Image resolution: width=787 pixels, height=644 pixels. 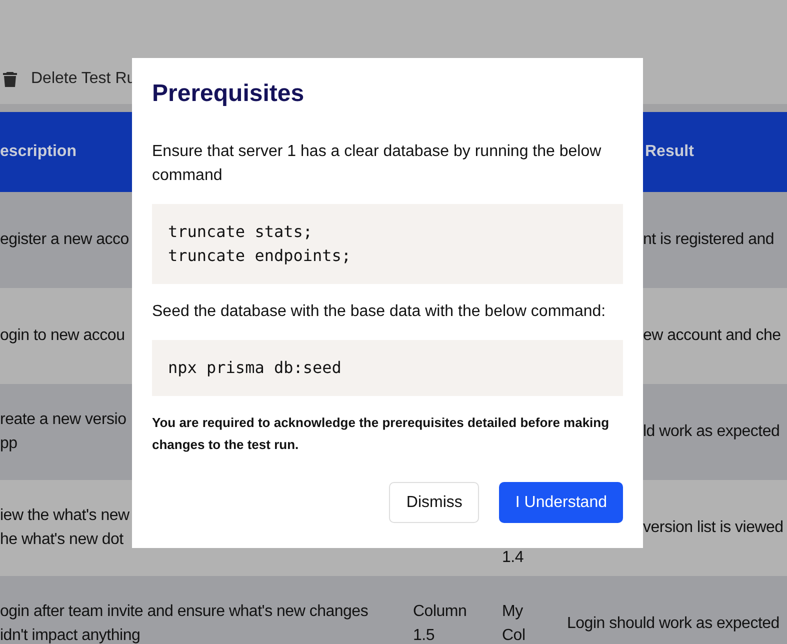 What do you see at coordinates (64, 240) in the screenshot?
I see `table-cell-text: egister a new acco` at bounding box center [64, 240].